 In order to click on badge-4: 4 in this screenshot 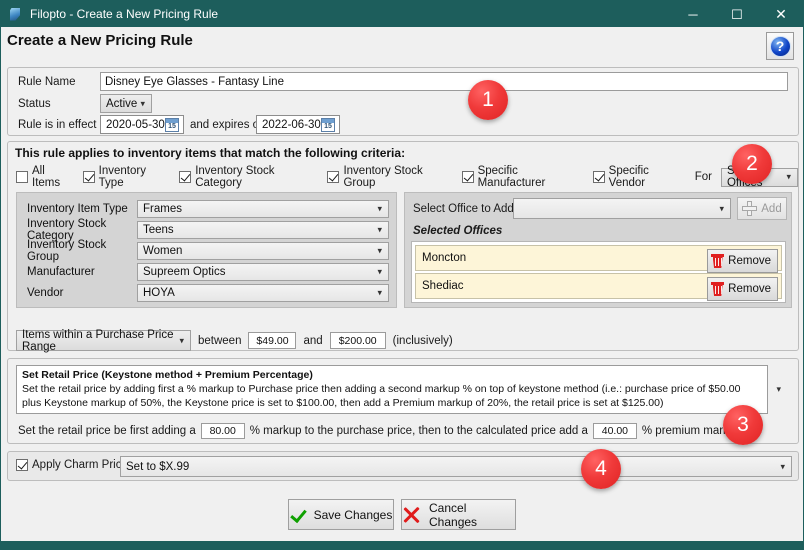, I will do `click(601, 469)`.